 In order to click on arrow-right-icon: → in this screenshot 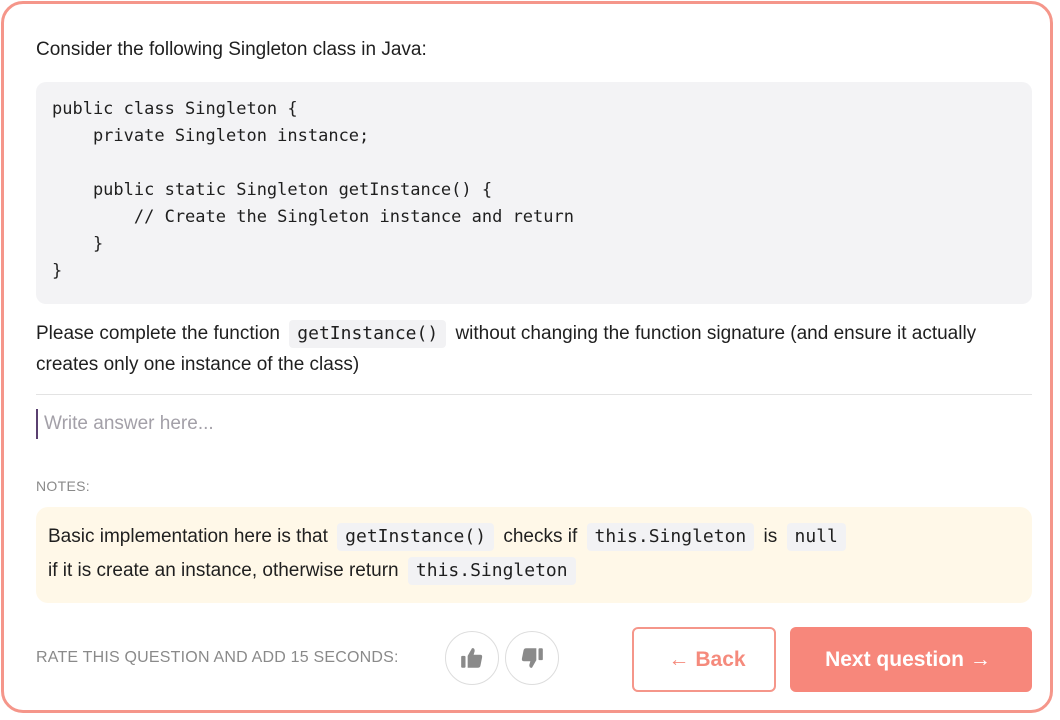, I will do `click(980, 659)`.